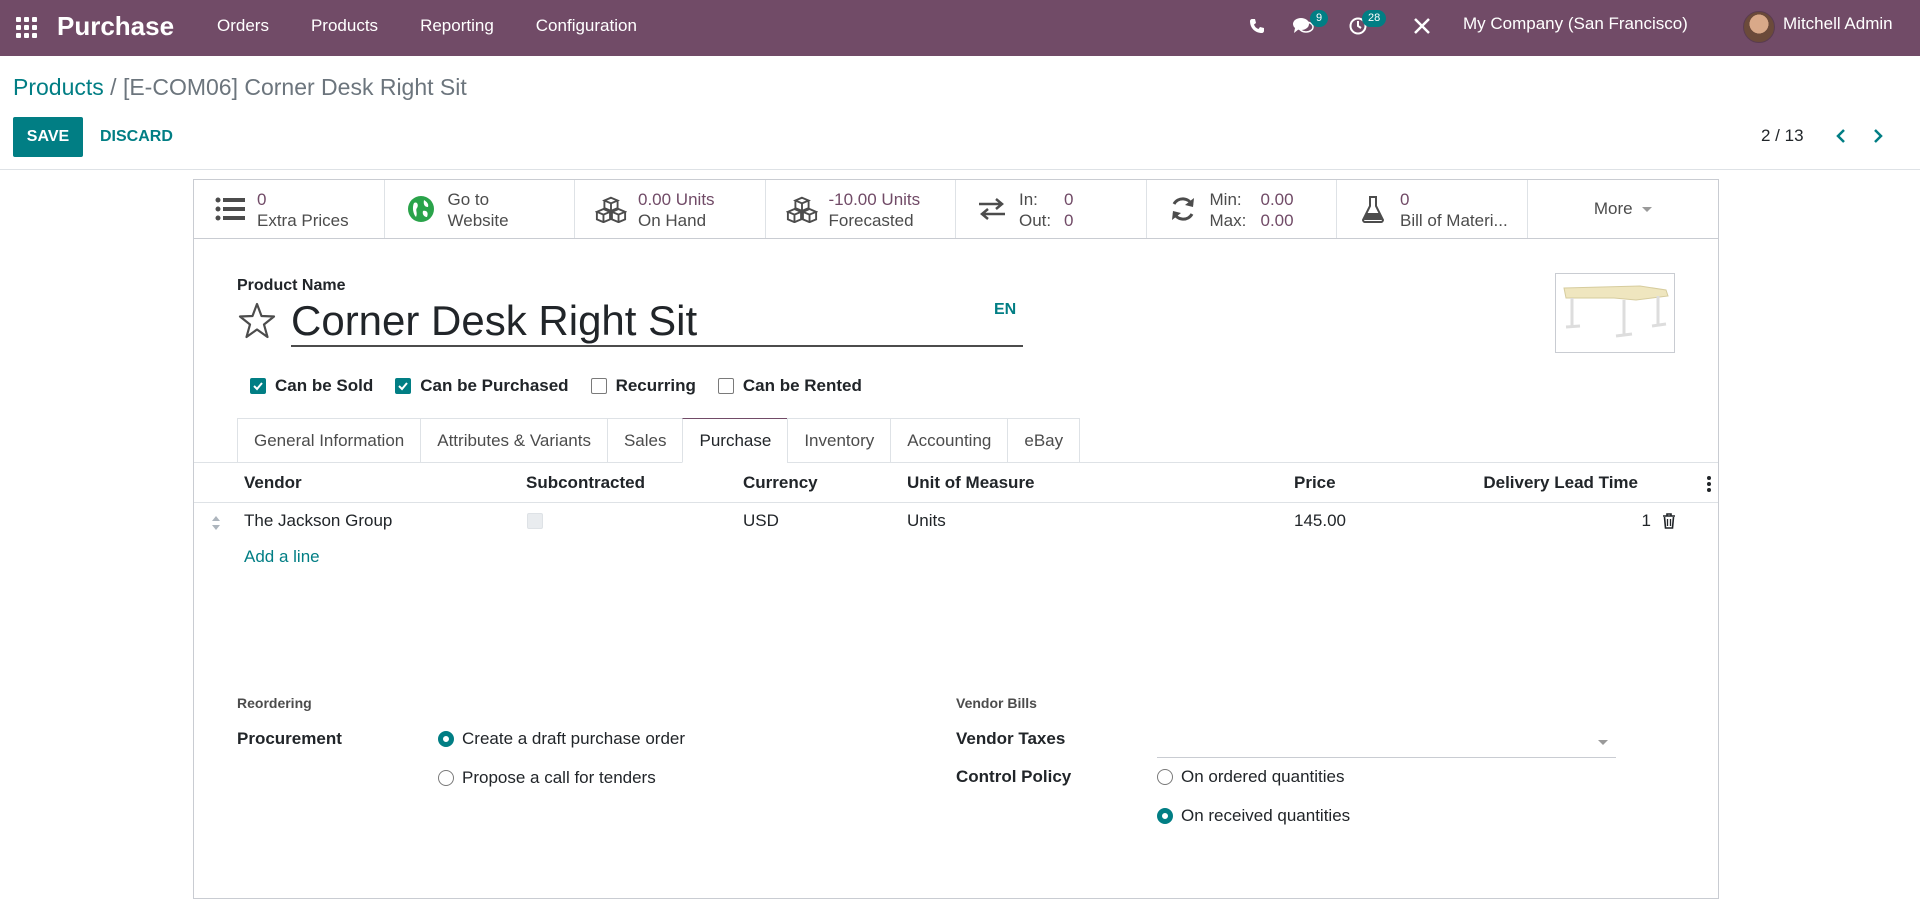  What do you see at coordinates (1615, 313) in the screenshot?
I see `product-image` at bounding box center [1615, 313].